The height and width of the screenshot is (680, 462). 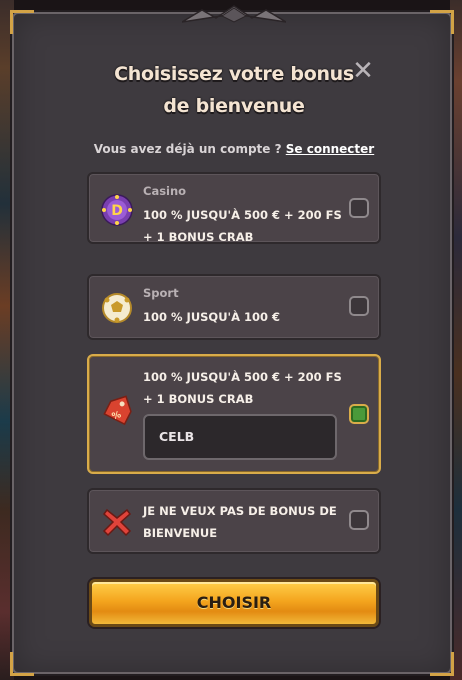 I want to click on option-offer-line1: 100 % JUSQU'À 100 €, so click(x=211, y=317).